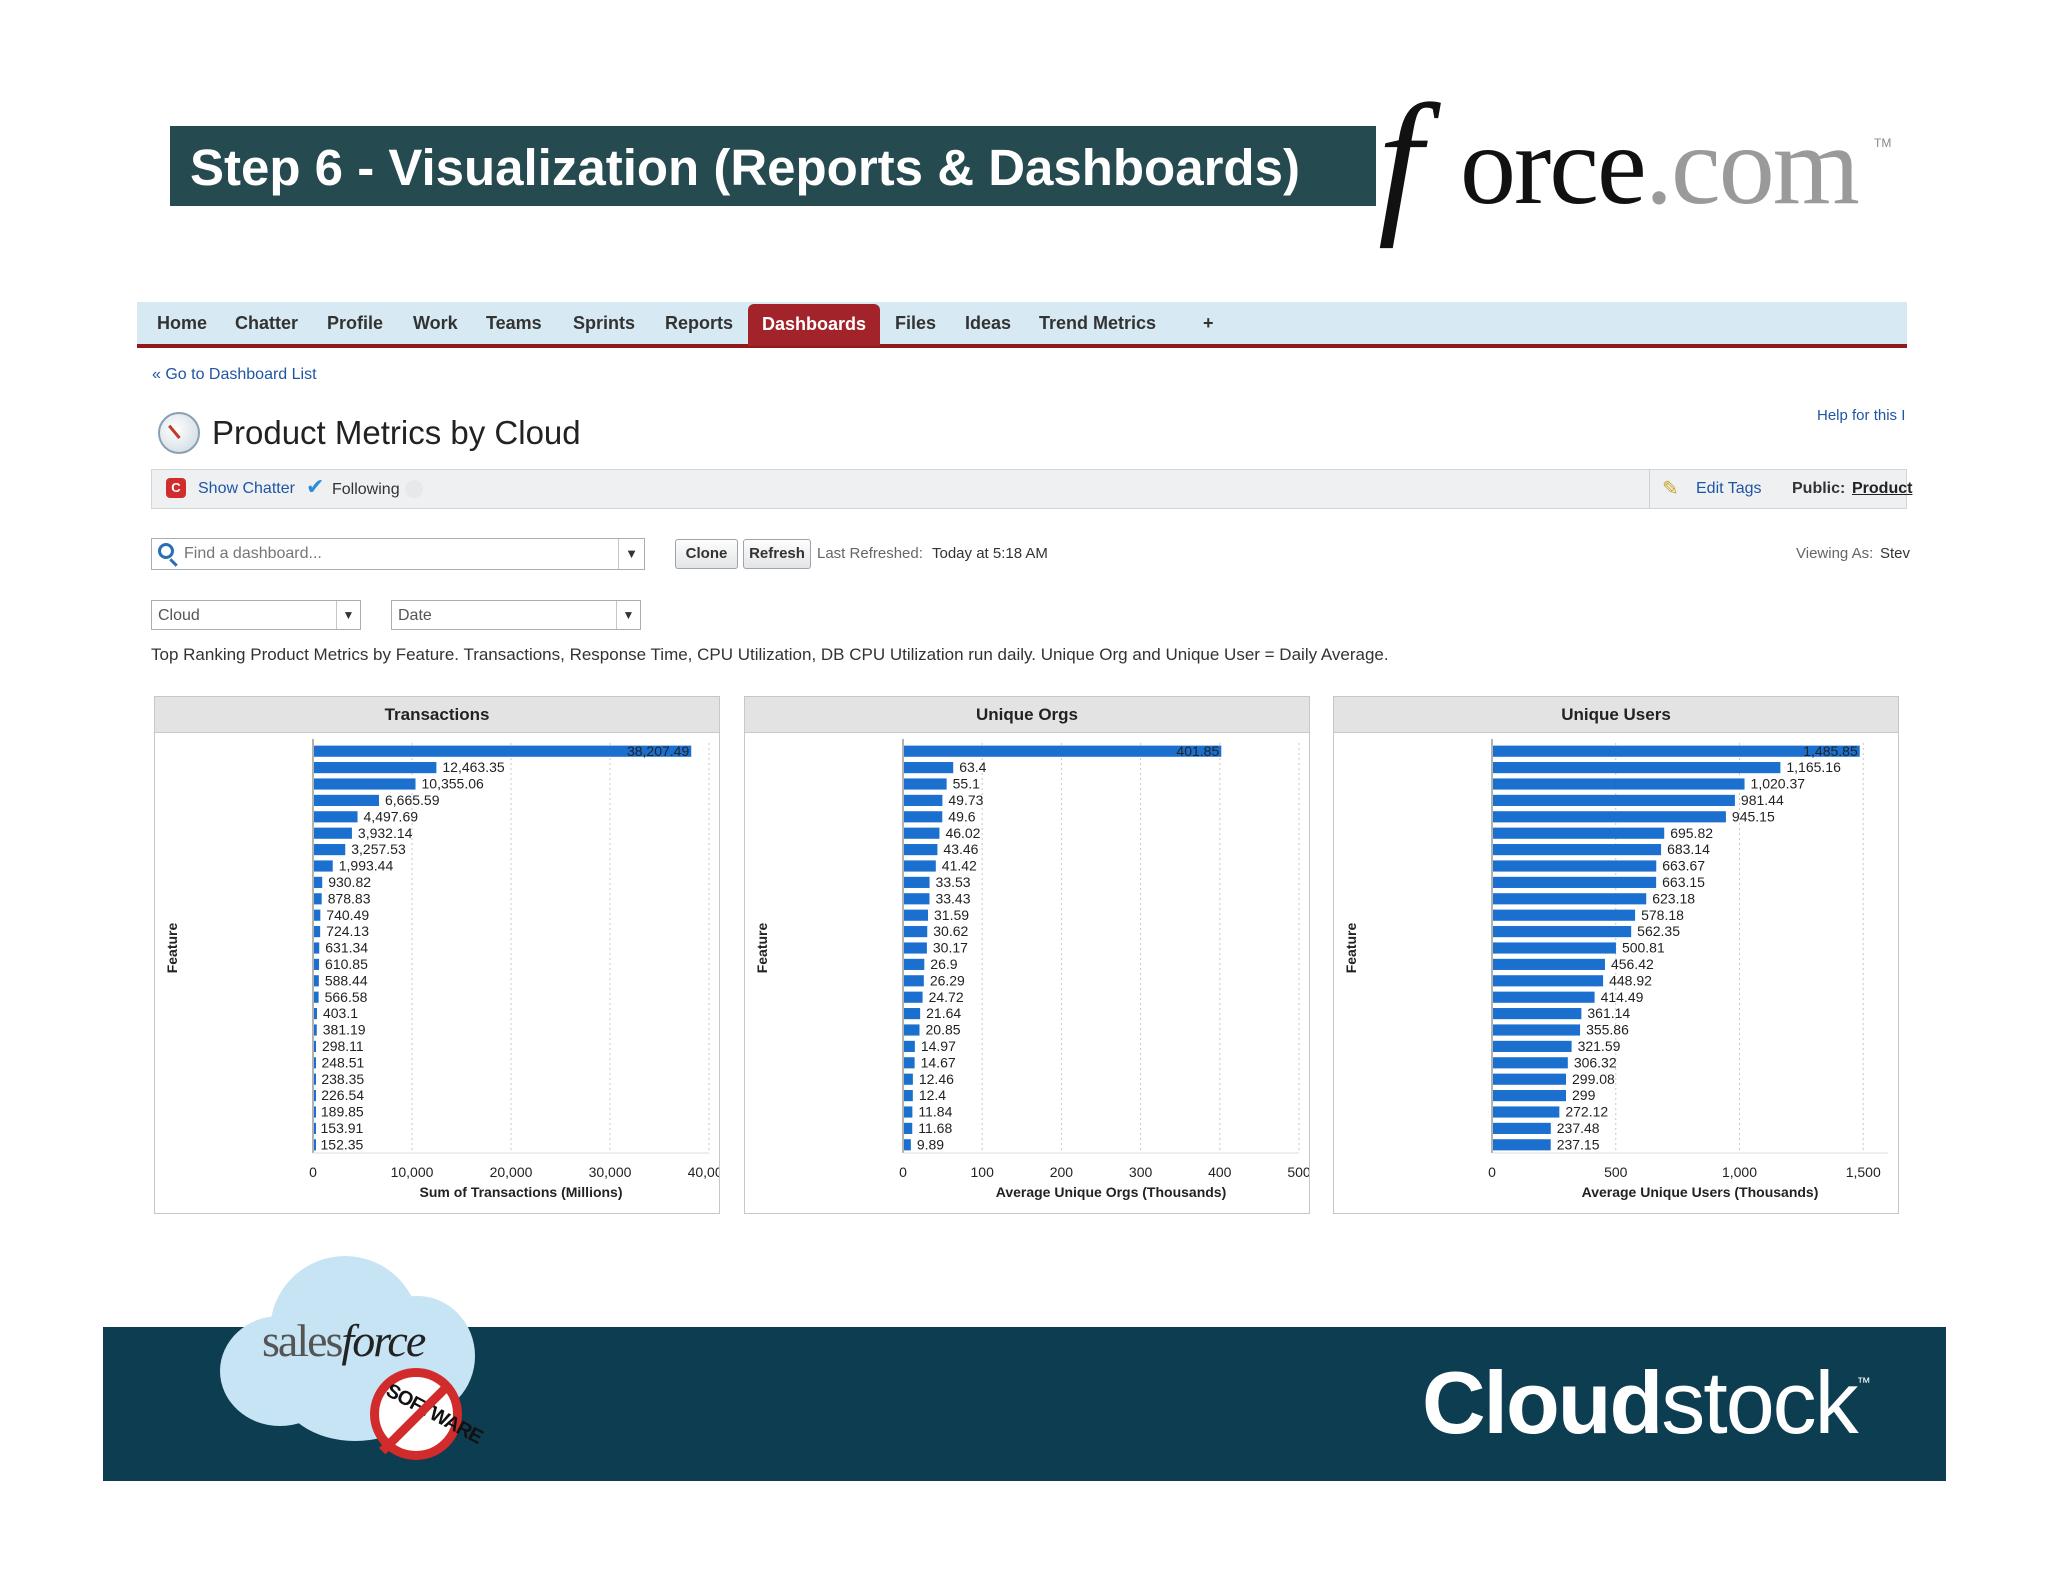 This screenshot has height=1582, width=2048. I want to click on nav-tab-trend-metrics: Trend Metrics, so click(1097, 323).